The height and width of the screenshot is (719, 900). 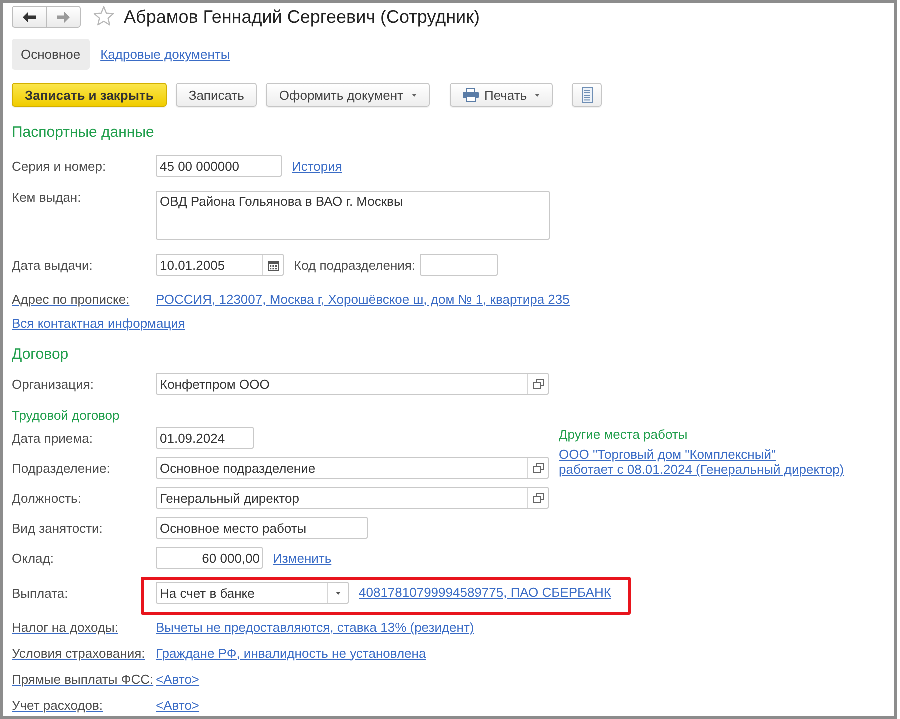 I want to click on arrow-right-icon, so click(x=63, y=17).